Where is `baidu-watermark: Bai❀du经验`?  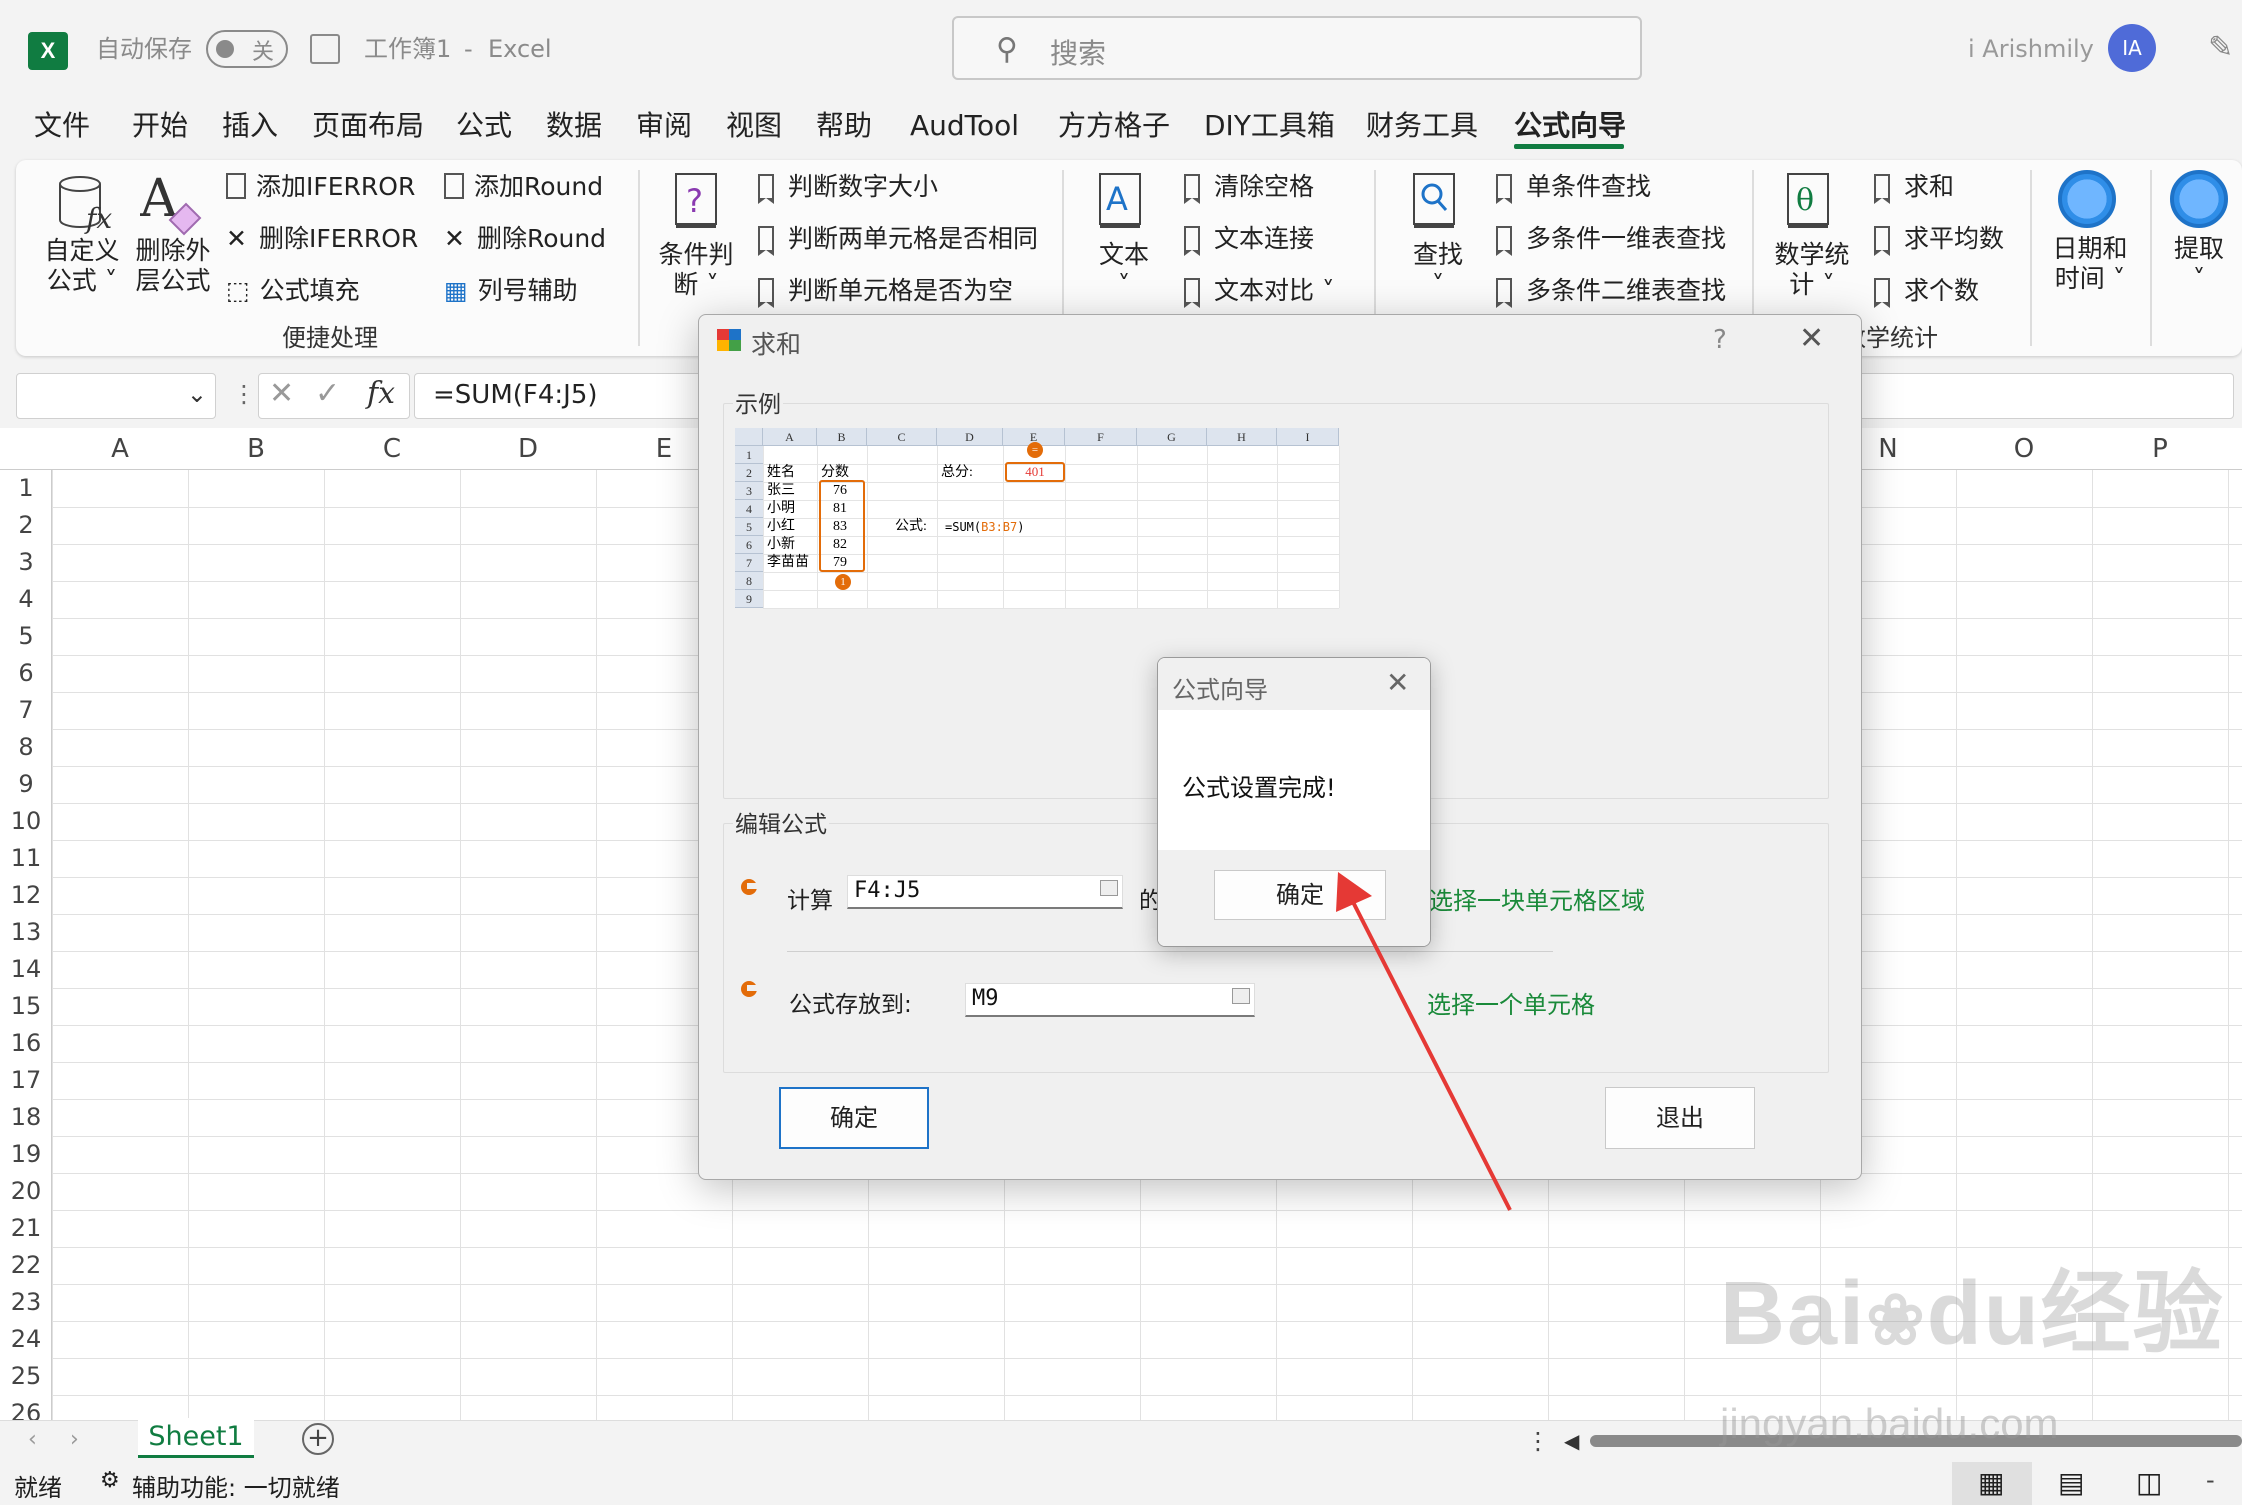
baidu-watermark: Bai❀du经验 is located at coordinates (1972, 1305).